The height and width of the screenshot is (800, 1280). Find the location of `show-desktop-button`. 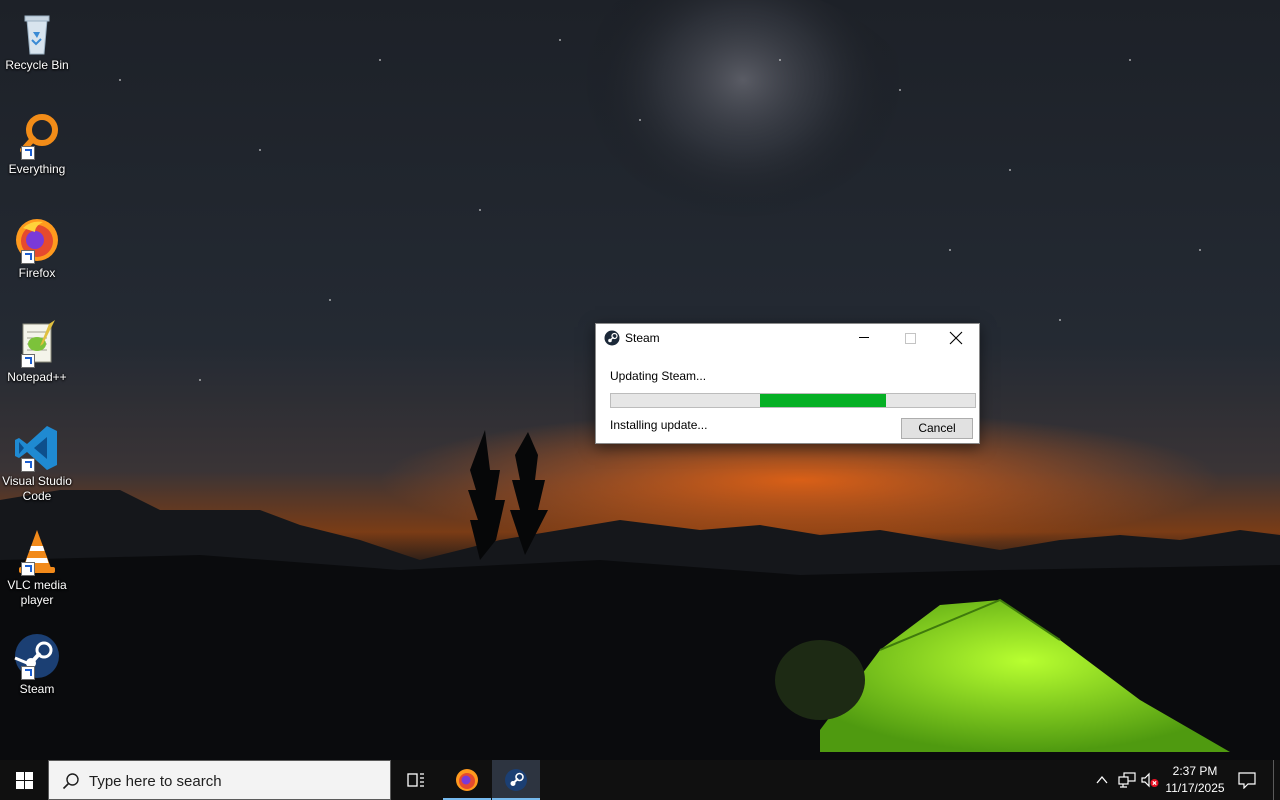

show-desktop-button is located at coordinates (1276, 780).